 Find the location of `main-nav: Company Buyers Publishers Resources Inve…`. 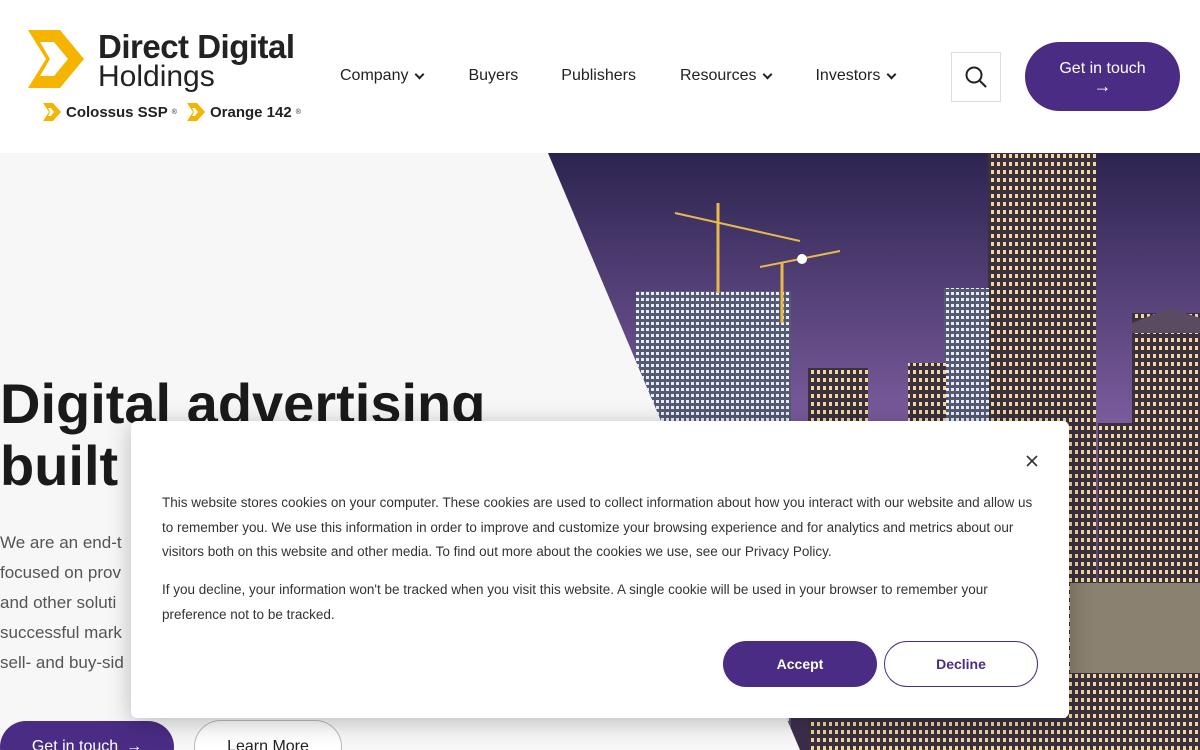

main-nav: Company Buyers Publishers Resources Inve… is located at coordinates (618, 76).